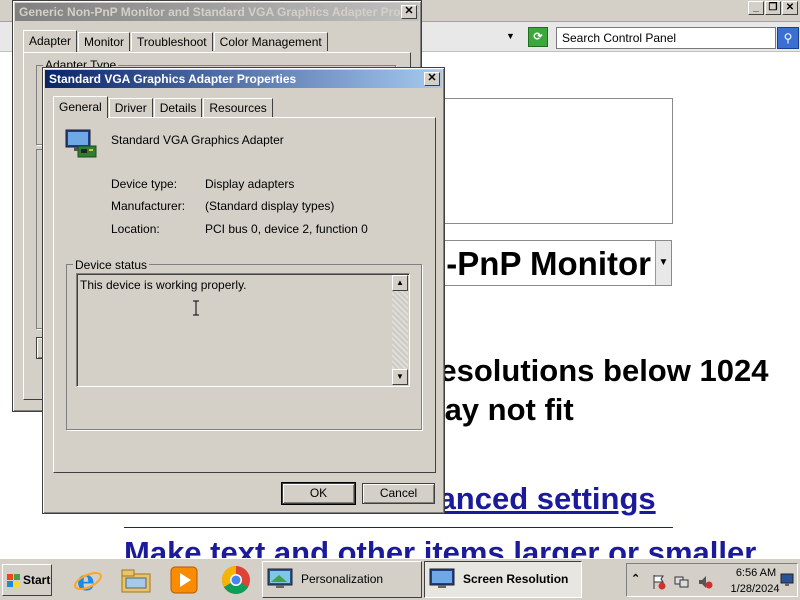 The width and height of the screenshot is (800, 600). I want to click on system-tray: ⌃ 6:56 AM 1/28/2024, so click(712, 580).